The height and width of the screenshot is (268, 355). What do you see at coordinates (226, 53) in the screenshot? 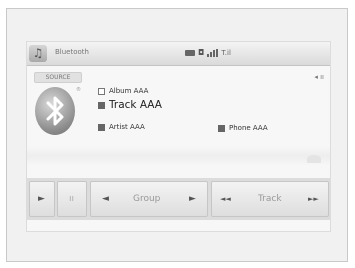
I see `status-text: T.il` at bounding box center [226, 53].